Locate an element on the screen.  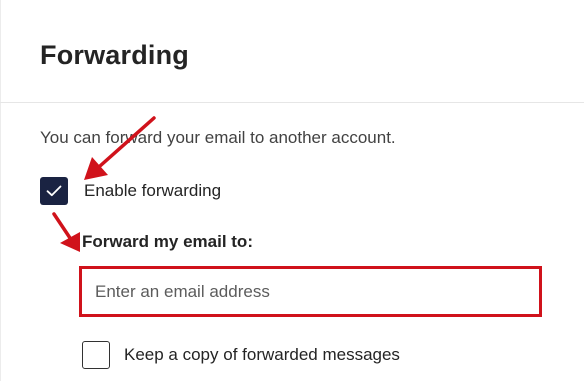
forward-to-label: Forward my email to: is located at coordinates (167, 241).